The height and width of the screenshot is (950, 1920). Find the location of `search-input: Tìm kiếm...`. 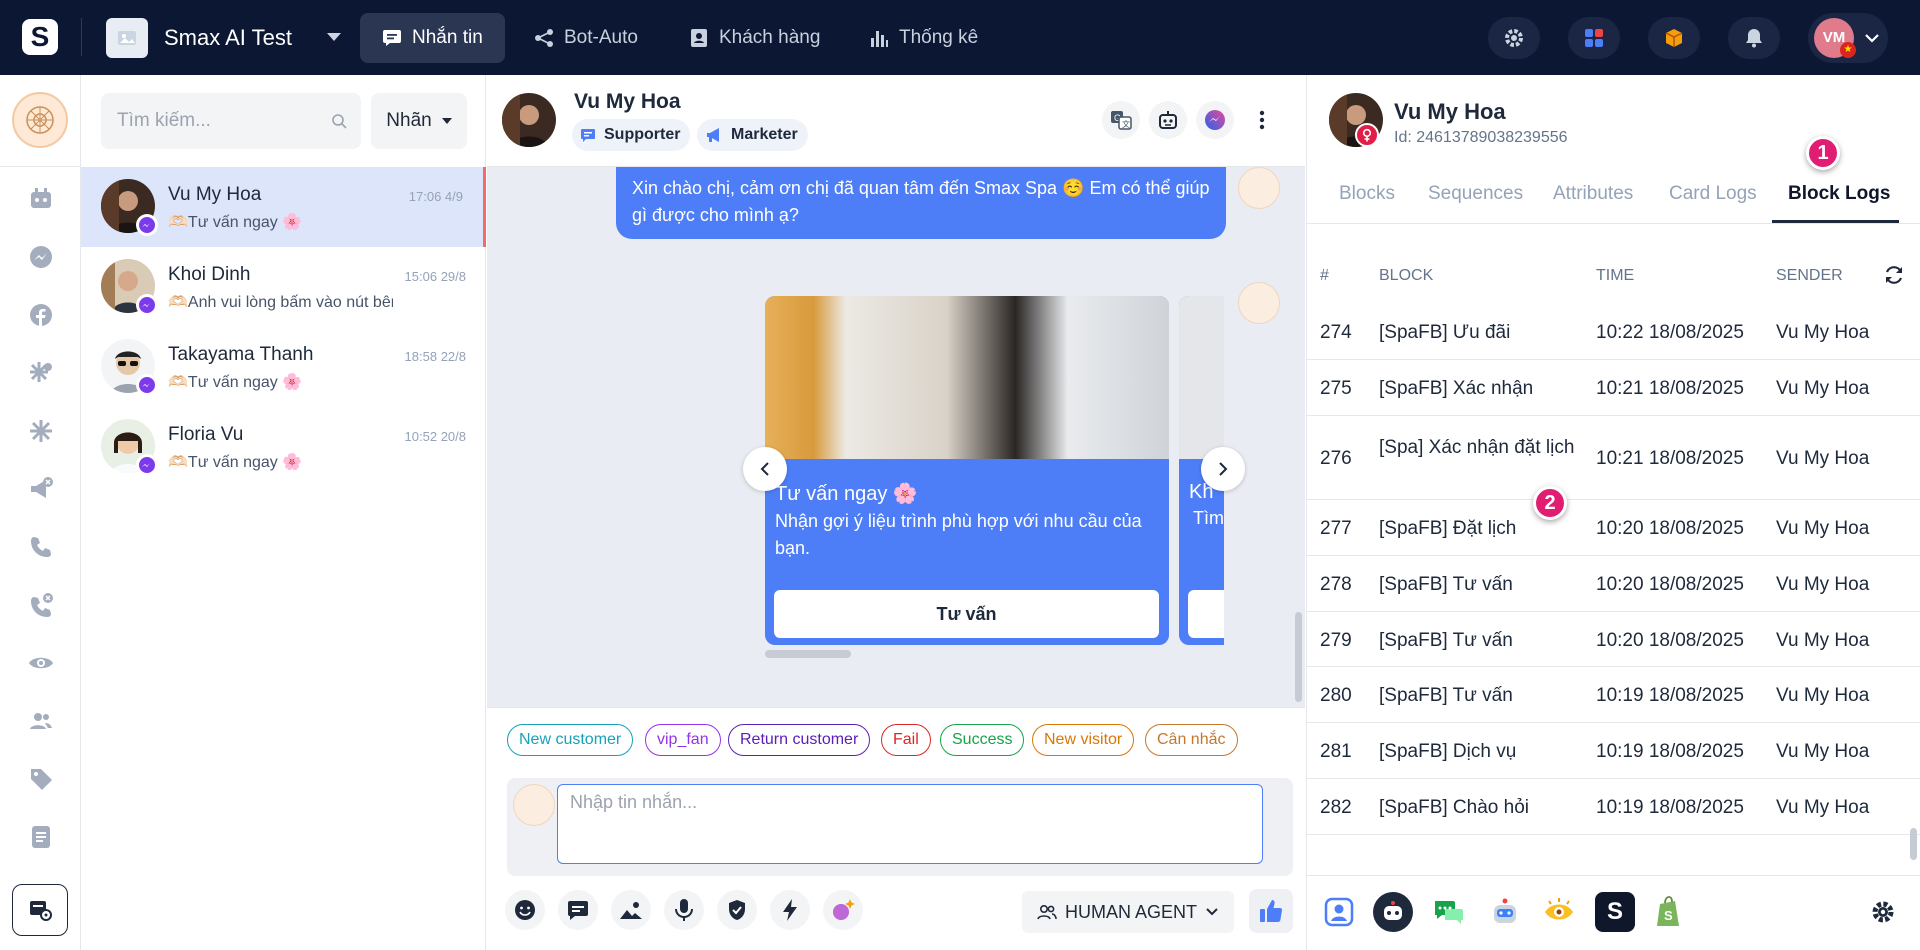

search-input: Tìm kiếm... is located at coordinates (231, 121).